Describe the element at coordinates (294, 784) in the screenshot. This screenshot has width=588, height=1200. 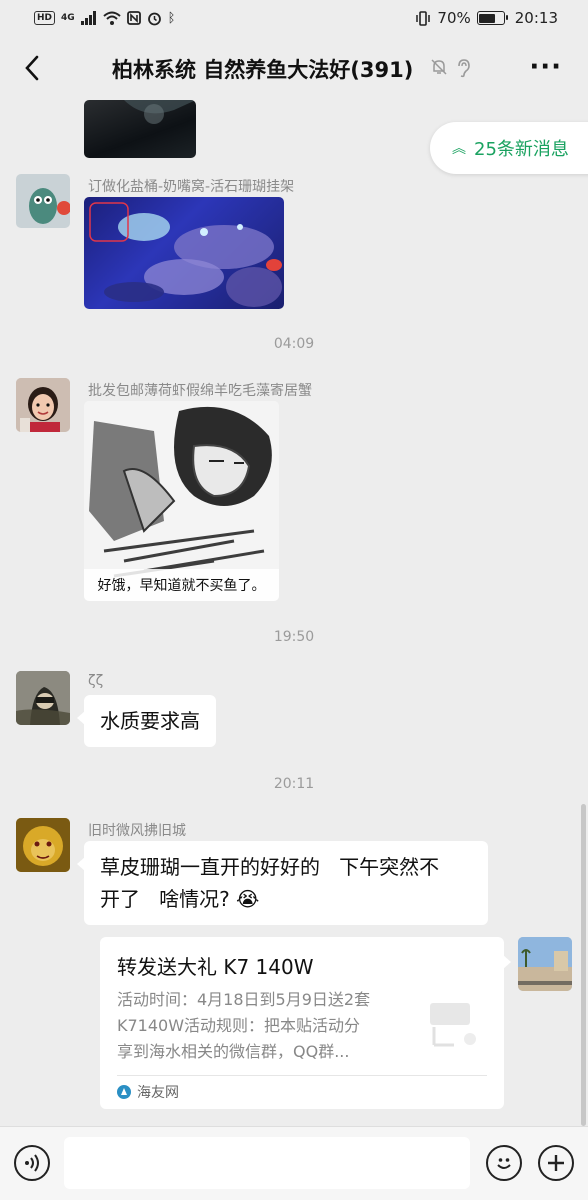
I see `timestamp: 20:11` at that location.